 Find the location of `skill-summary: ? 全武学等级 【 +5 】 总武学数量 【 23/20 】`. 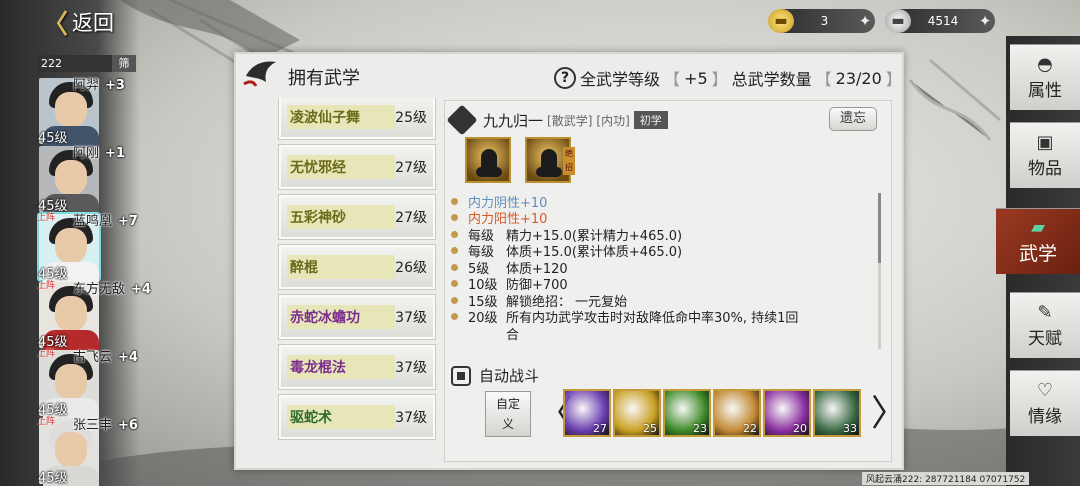

skill-summary: ? 全武学等级 【 +5 】 总武学数量 【 23/20 】 is located at coordinates (728, 78).